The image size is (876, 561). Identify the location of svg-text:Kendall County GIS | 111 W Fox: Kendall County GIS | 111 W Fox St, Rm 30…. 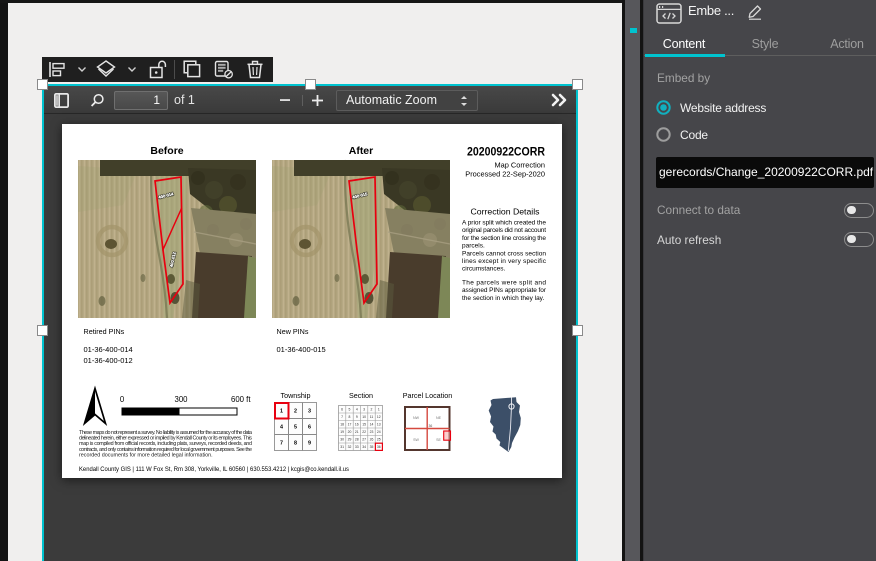
(214, 469).